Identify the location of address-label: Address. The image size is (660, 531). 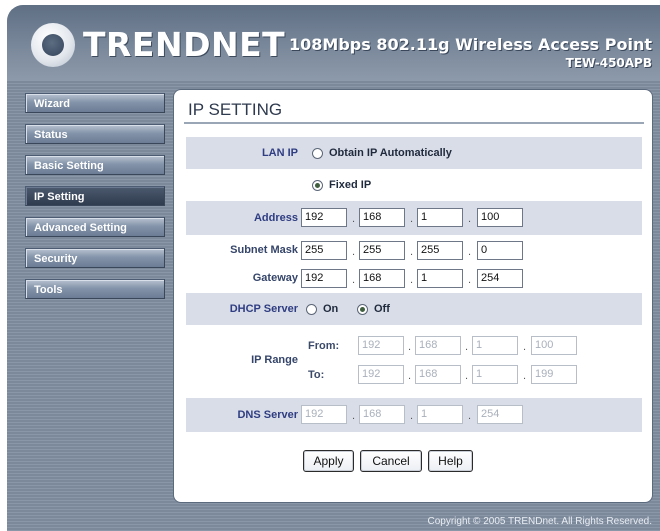
(275, 218).